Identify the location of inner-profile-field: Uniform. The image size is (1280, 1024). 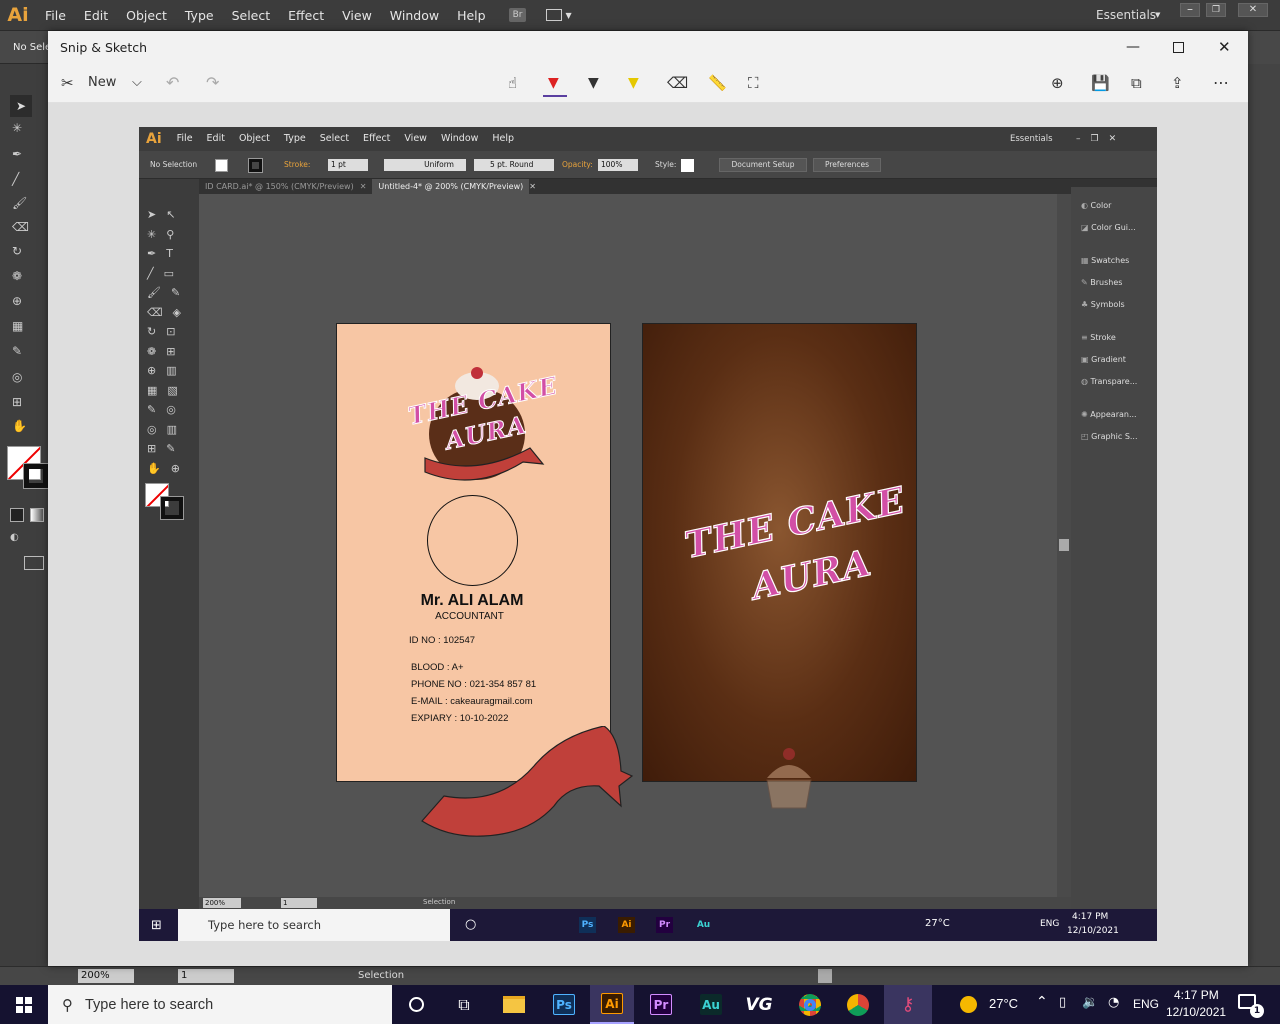
(425, 165).